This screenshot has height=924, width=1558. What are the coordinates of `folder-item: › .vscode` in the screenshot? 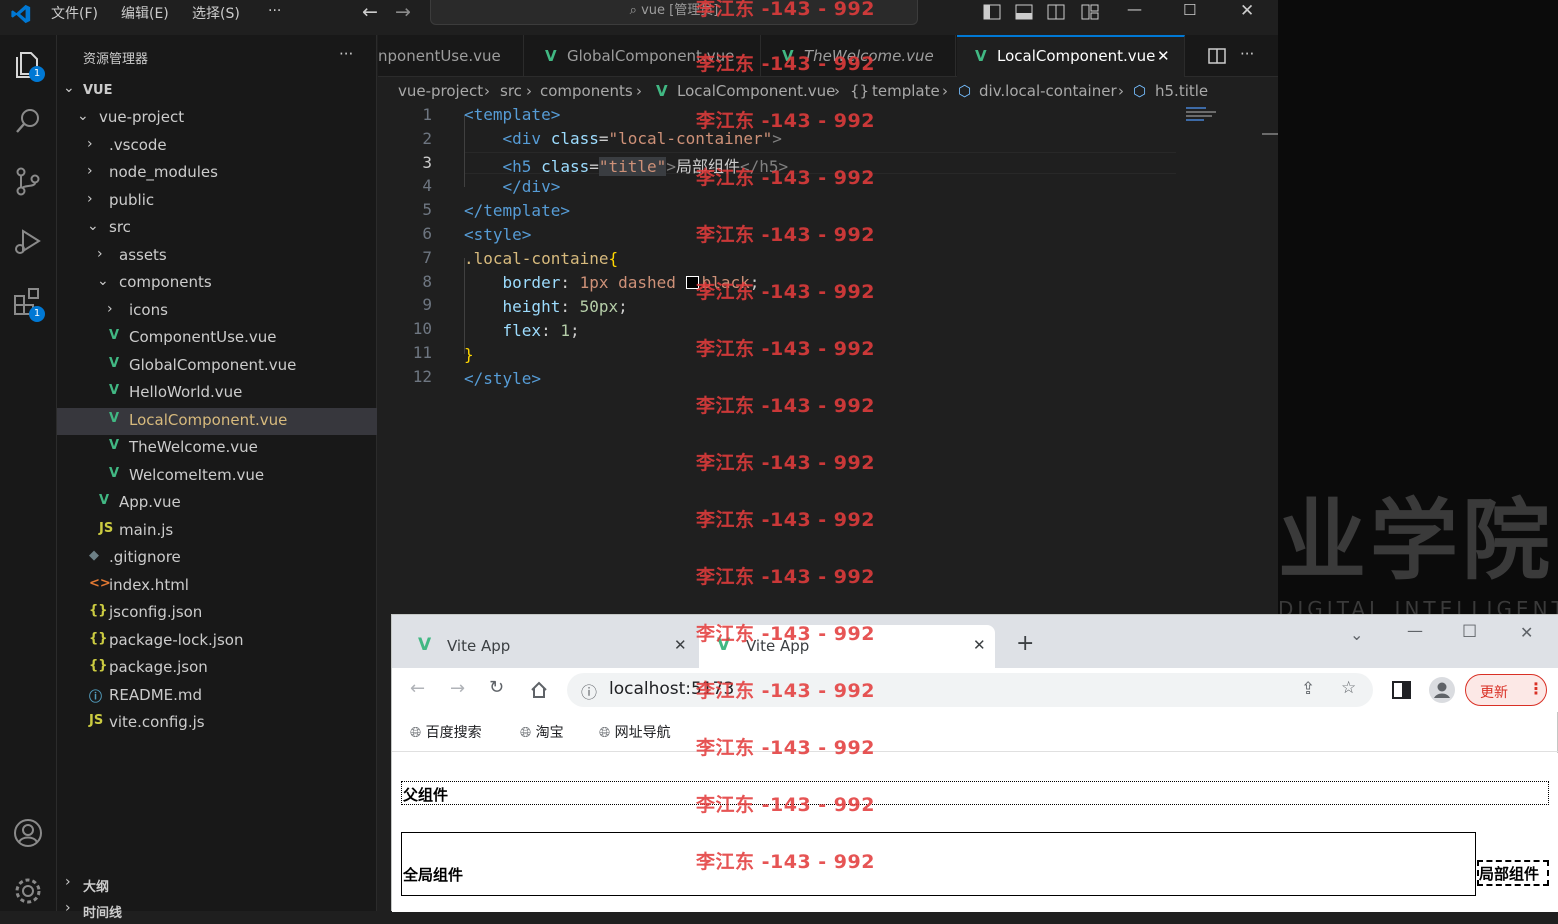 It's located at (217, 146).